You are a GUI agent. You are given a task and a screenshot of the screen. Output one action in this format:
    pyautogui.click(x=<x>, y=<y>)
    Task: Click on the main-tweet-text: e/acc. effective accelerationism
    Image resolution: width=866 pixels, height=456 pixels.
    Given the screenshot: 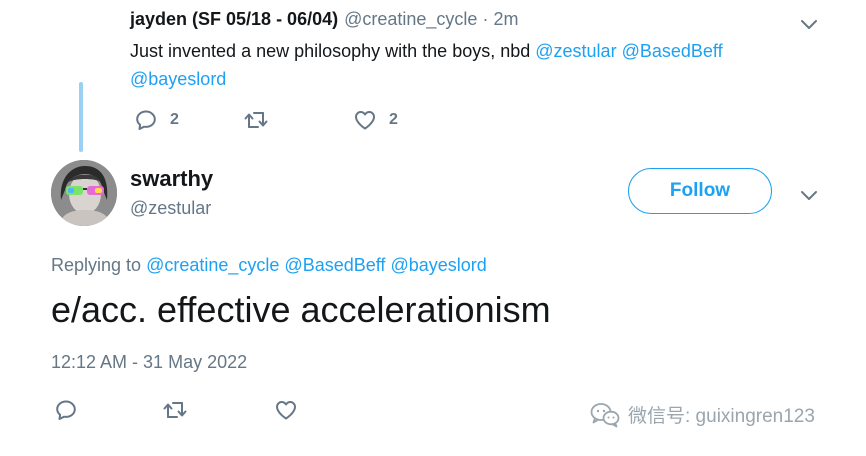 What is the action you would take?
    pyautogui.click(x=301, y=309)
    